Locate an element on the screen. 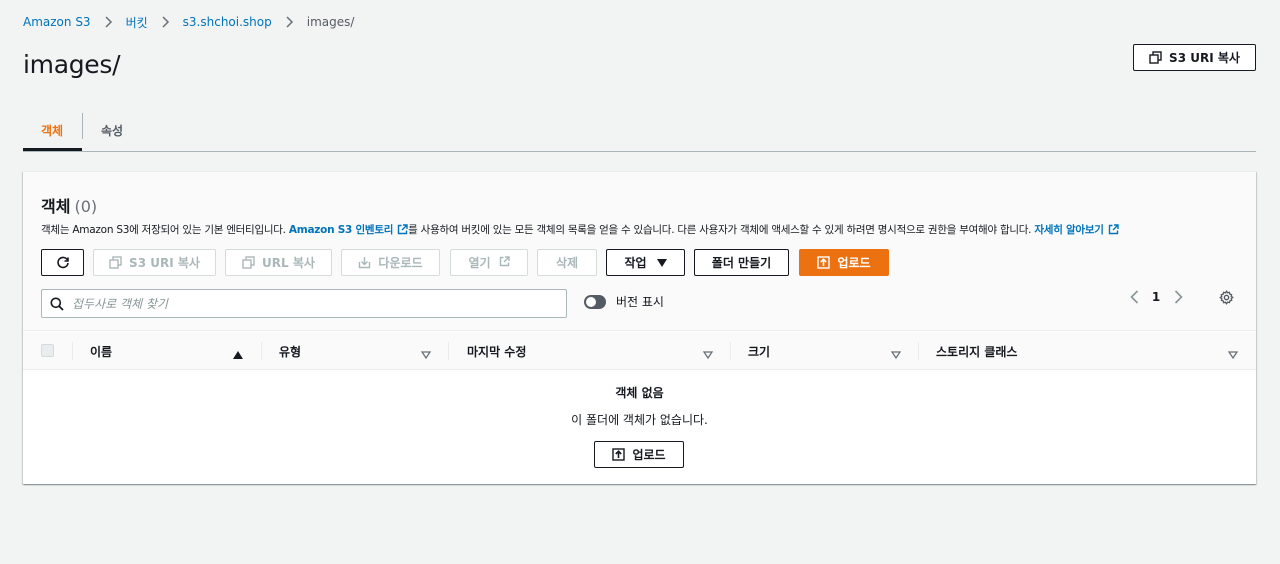 Image resolution: width=1280 pixels, height=564 pixels. tab-objects: 객체 is located at coordinates (52, 130).